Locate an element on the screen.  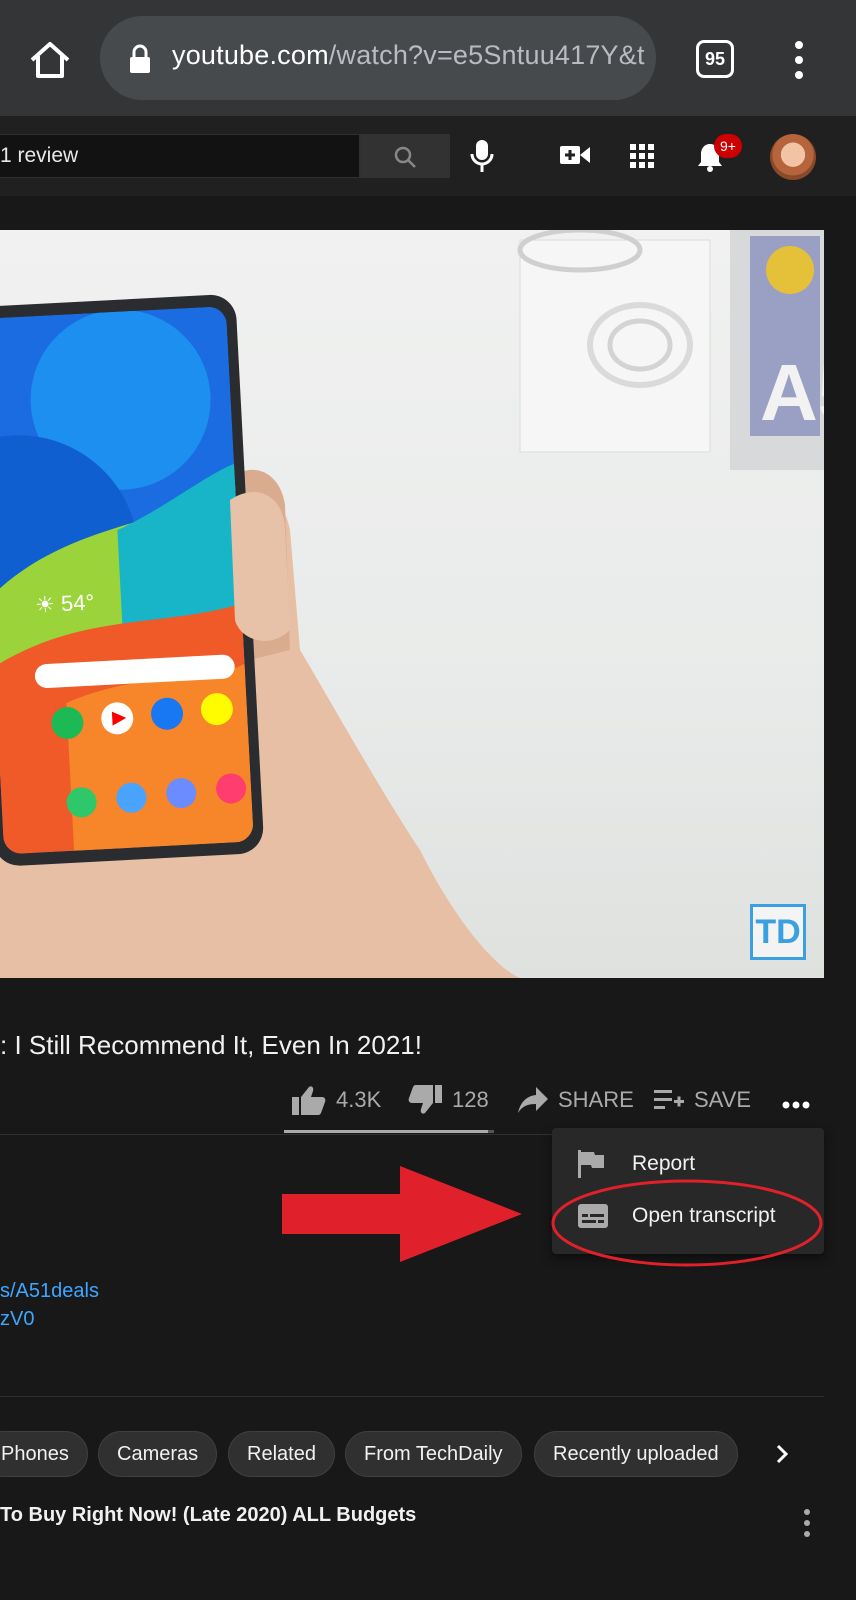
search-button is located at coordinates (405, 156).